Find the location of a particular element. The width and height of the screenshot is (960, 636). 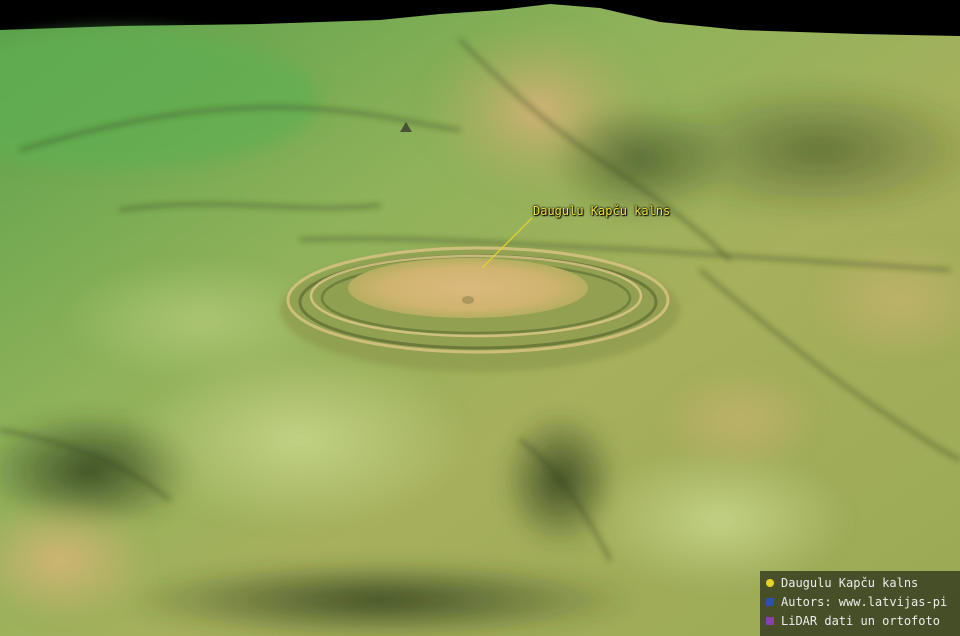

callout-label: Daugulu Kapču kalns is located at coordinates (602, 211).